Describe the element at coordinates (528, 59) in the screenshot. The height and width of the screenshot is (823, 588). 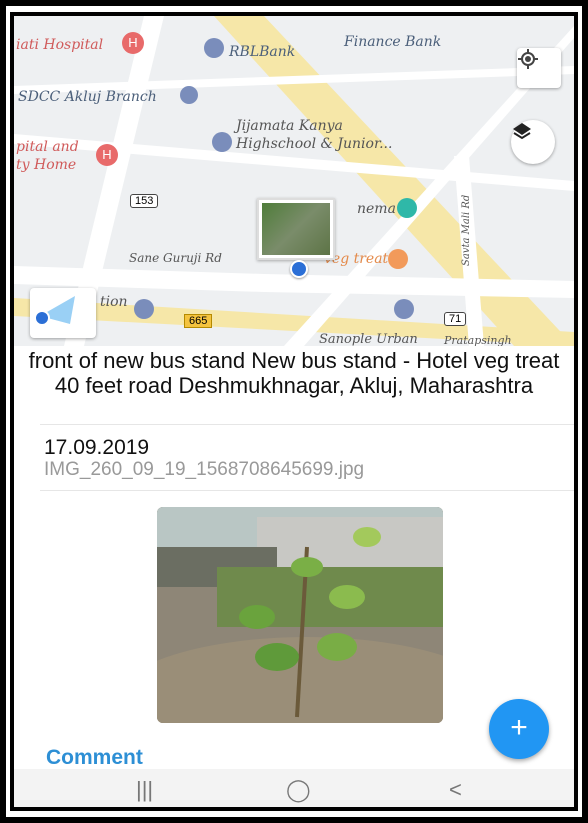
I see `crosshair-icon` at that location.